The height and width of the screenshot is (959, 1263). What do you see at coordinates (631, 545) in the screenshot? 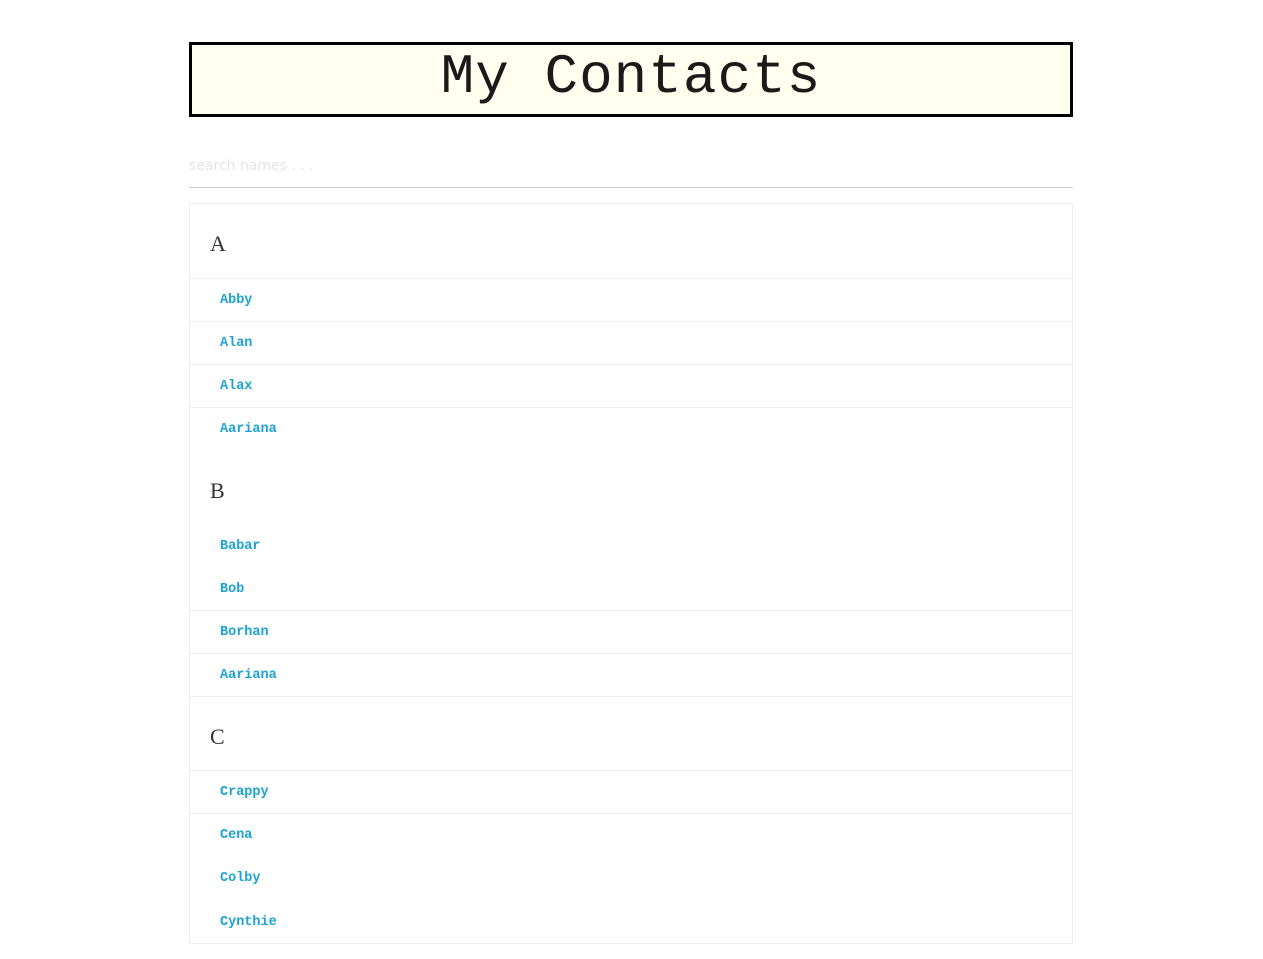
I see `list-item: Babar` at bounding box center [631, 545].